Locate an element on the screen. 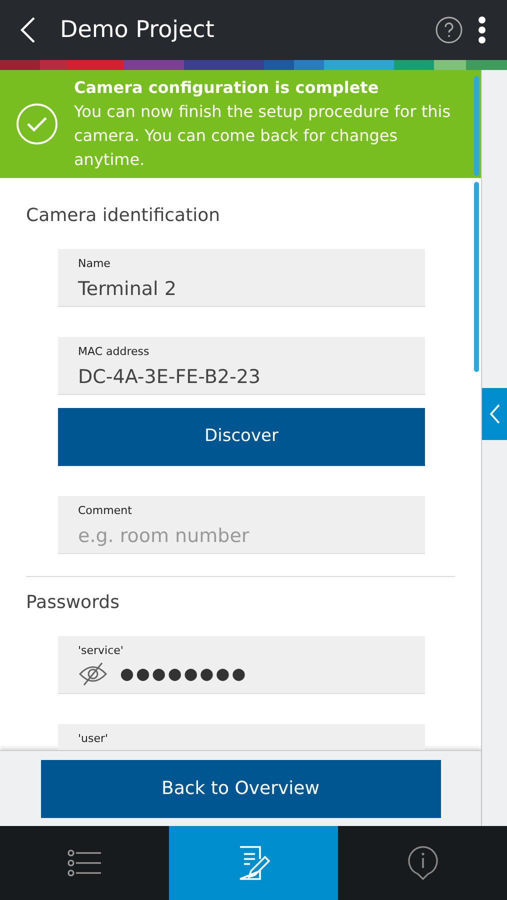 The height and width of the screenshot is (900, 507). banner-title: Camera configuration is complete is located at coordinates (227, 88).